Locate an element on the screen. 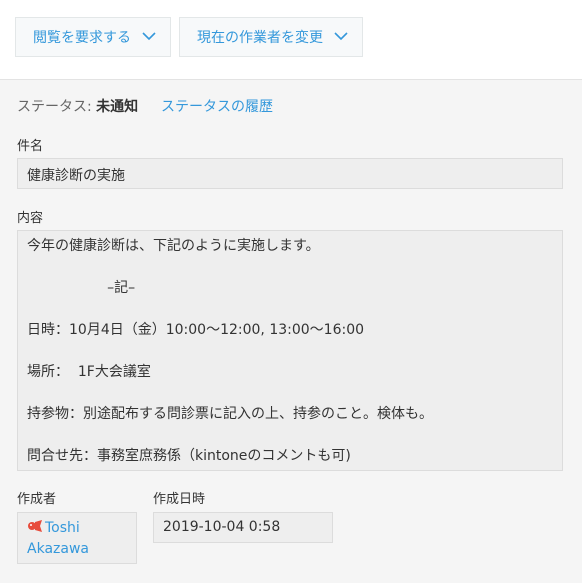 Image resolution: width=582 pixels, height=583 pixels. status-value: 未通知 is located at coordinates (117, 107).